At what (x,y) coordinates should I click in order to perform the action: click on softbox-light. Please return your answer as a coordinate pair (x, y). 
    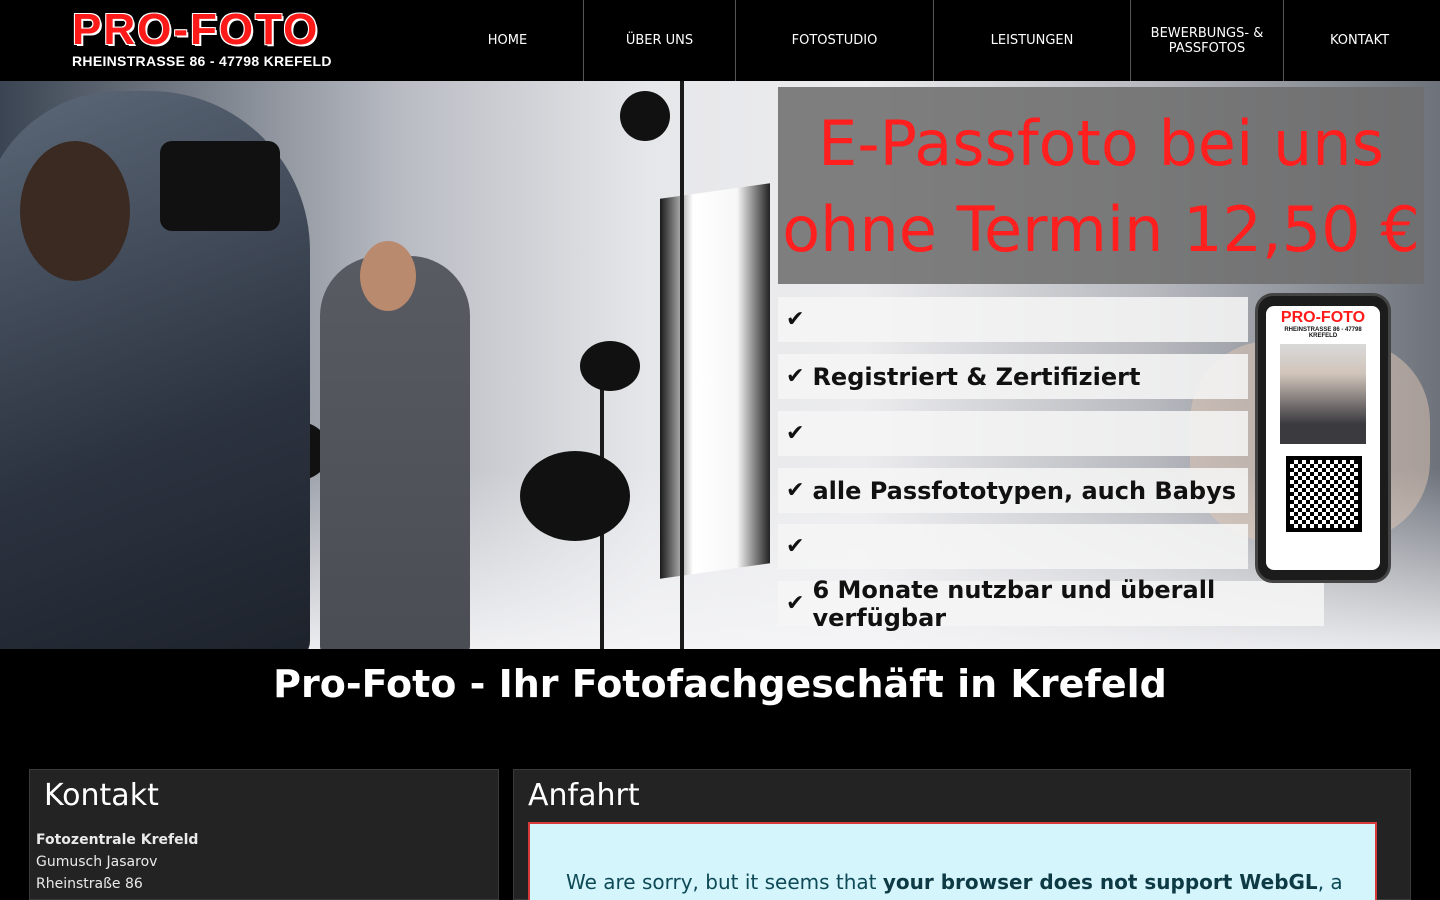
    Looking at the image, I should click on (715, 381).